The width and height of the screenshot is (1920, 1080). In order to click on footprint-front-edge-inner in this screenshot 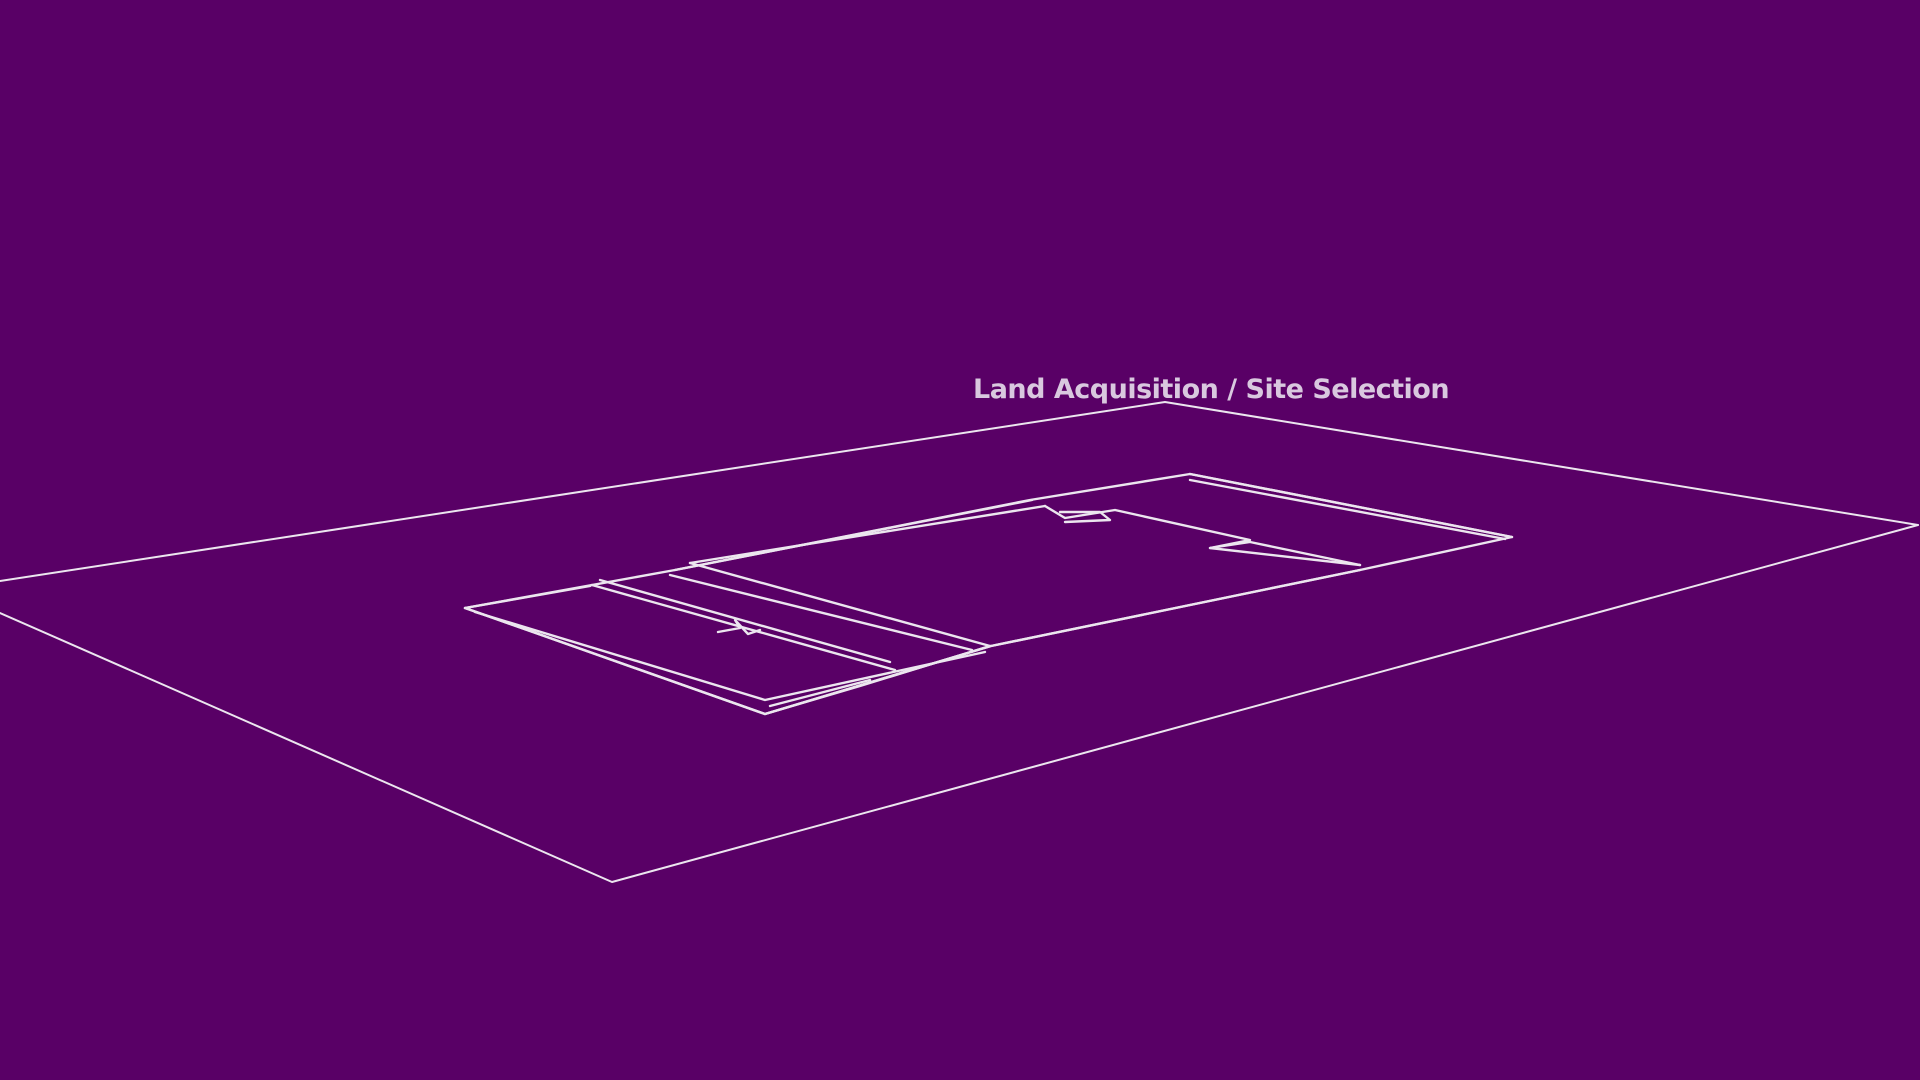, I will do `click(730, 656)`.